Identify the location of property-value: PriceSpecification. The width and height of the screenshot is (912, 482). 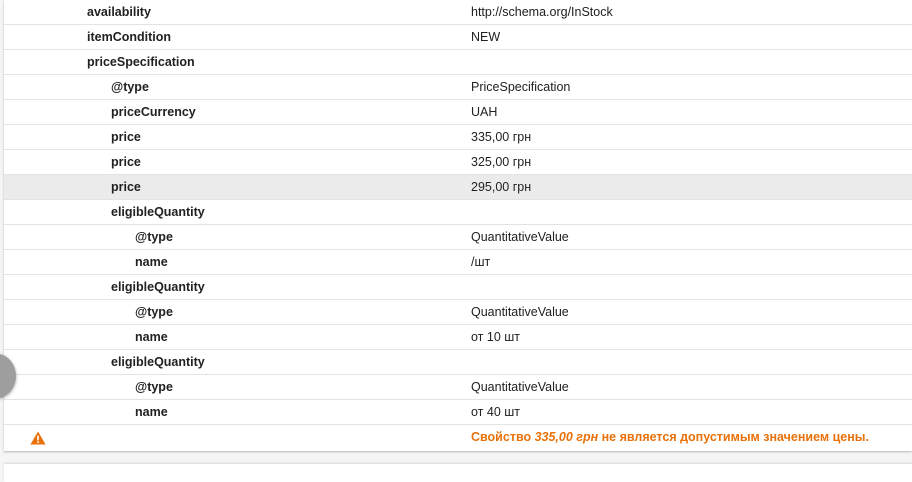
(521, 87).